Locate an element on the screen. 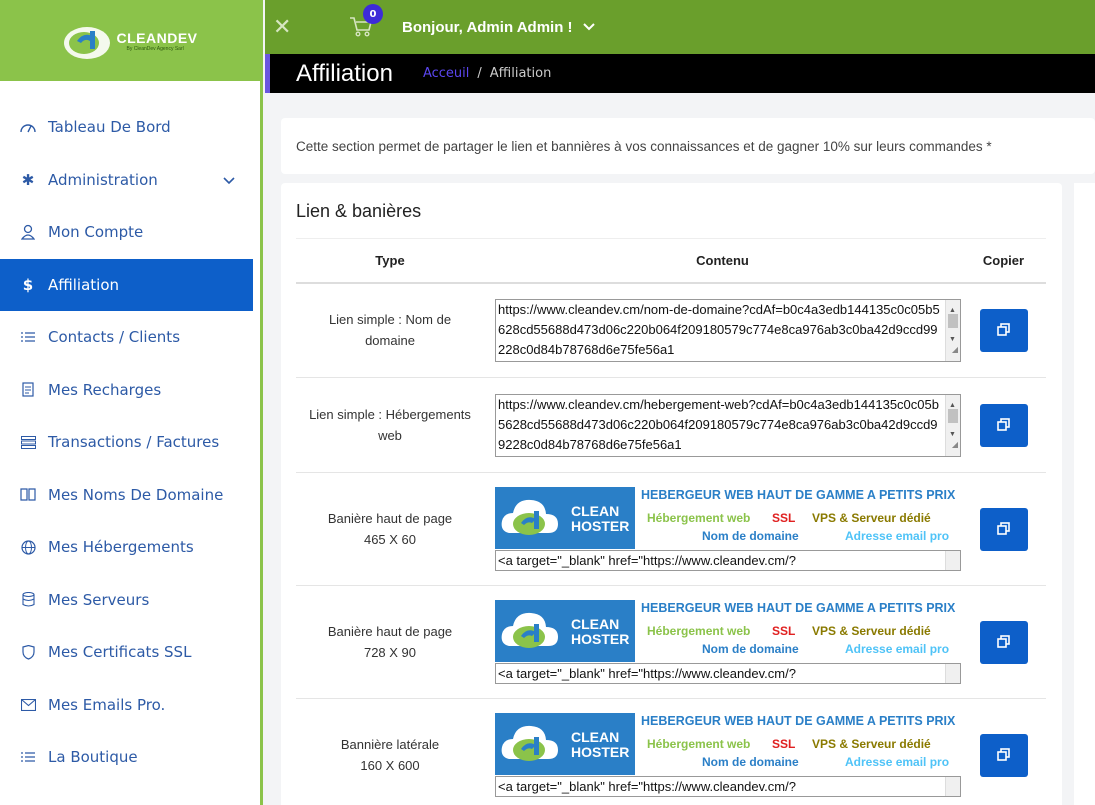 The image size is (1095, 805). sidebar-item-mes-serveurs: Mes Serveurs is located at coordinates (130, 600).